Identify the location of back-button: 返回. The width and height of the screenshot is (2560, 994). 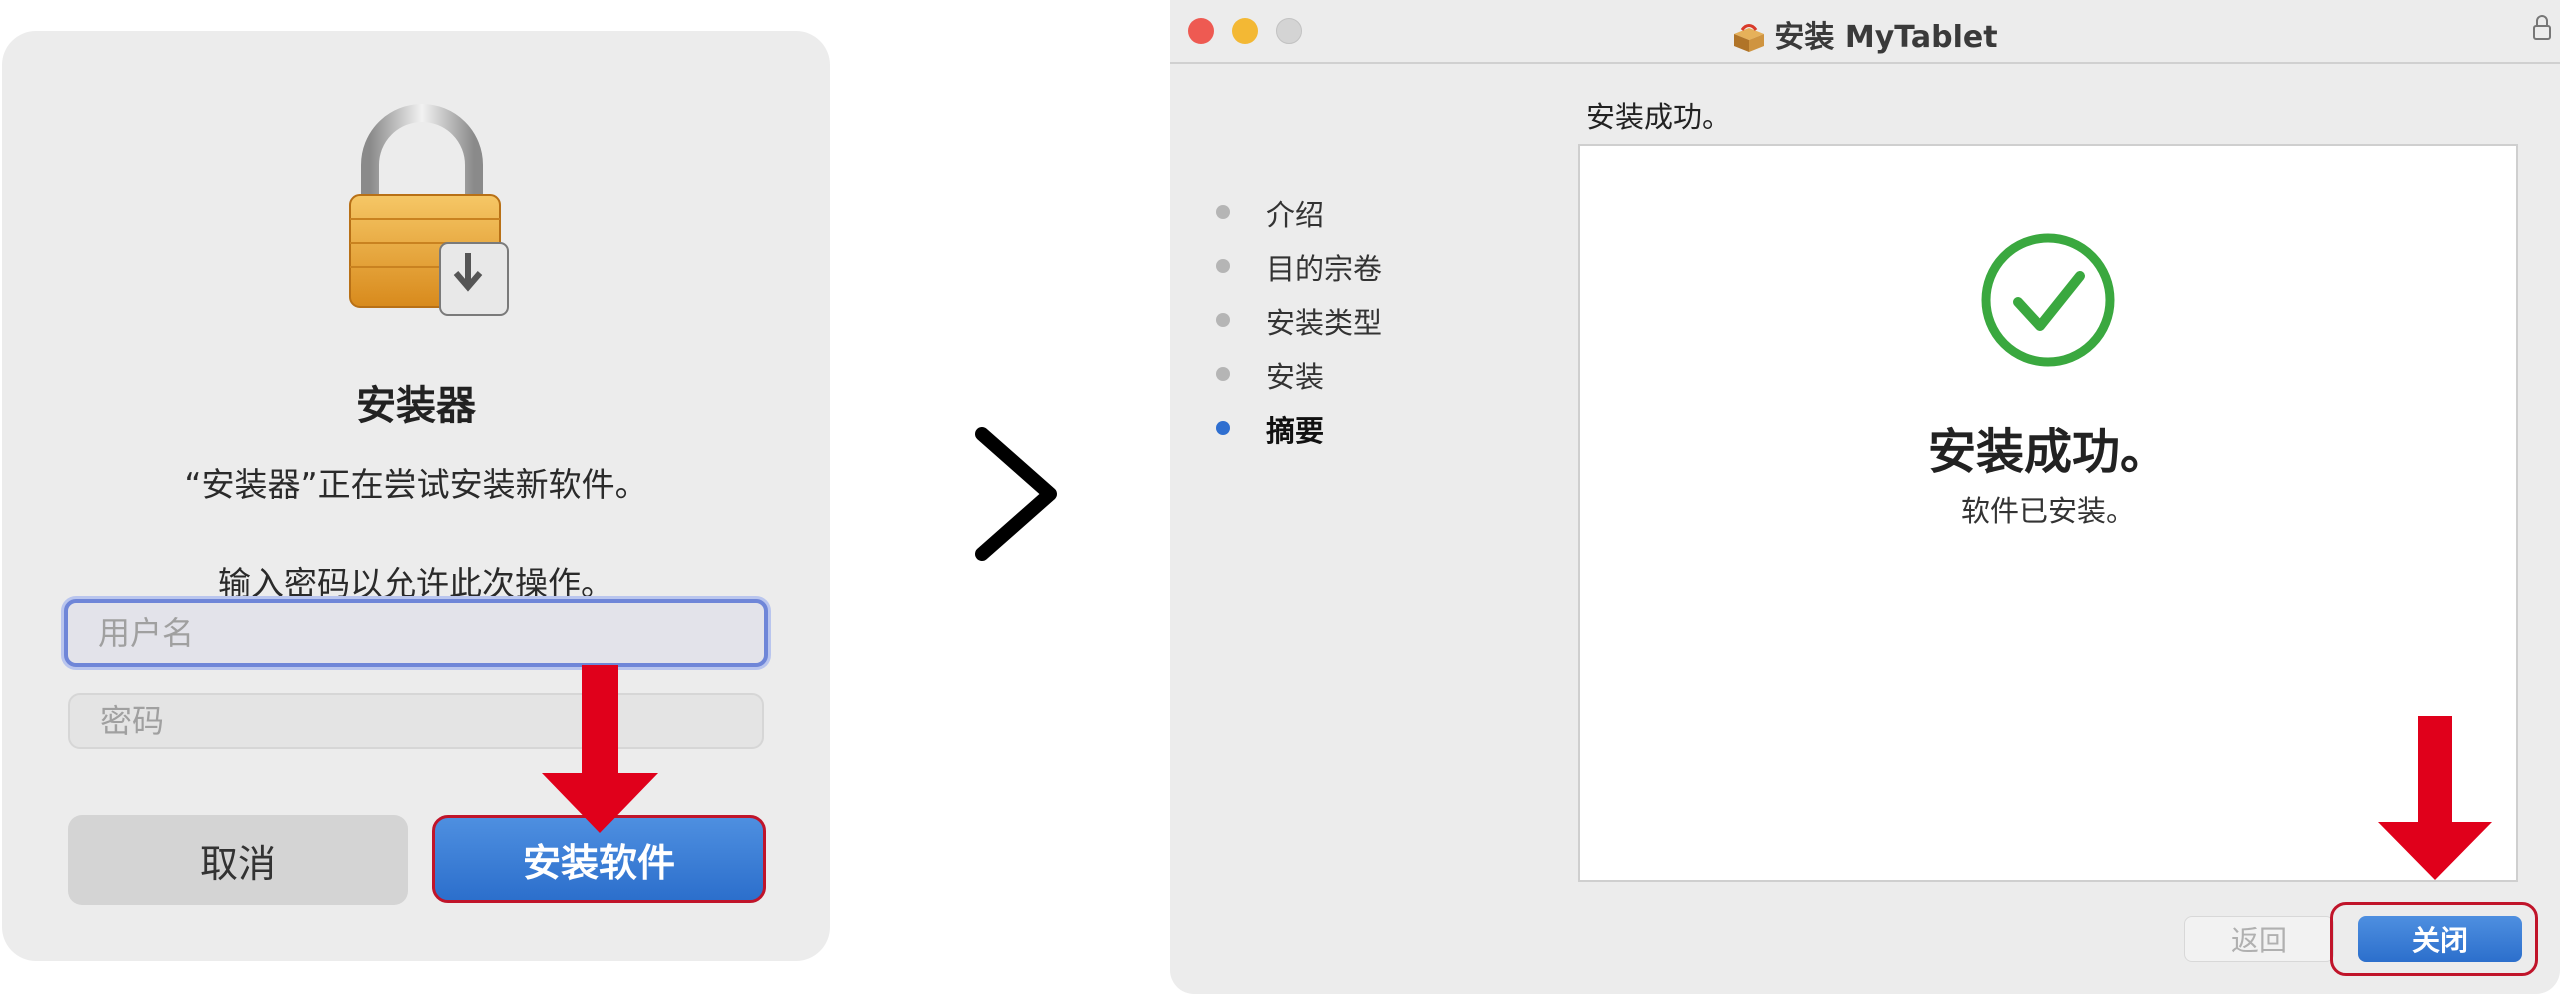
(2259, 939).